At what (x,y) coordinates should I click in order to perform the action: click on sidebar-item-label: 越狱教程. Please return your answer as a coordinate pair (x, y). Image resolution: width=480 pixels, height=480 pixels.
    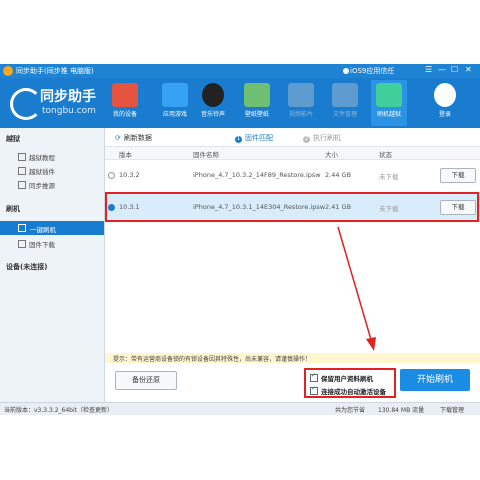
    Looking at the image, I should click on (42, 158).